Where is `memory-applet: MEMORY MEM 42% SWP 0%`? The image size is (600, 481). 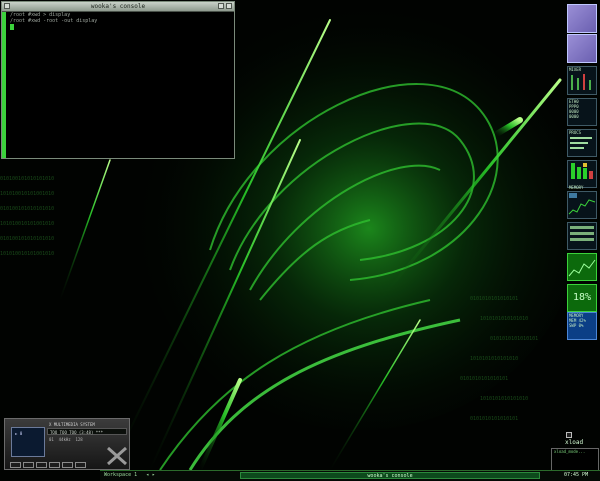 memory-applet: MEMORY MEM 42% SWP 0% is located at coordinates (582, 326).